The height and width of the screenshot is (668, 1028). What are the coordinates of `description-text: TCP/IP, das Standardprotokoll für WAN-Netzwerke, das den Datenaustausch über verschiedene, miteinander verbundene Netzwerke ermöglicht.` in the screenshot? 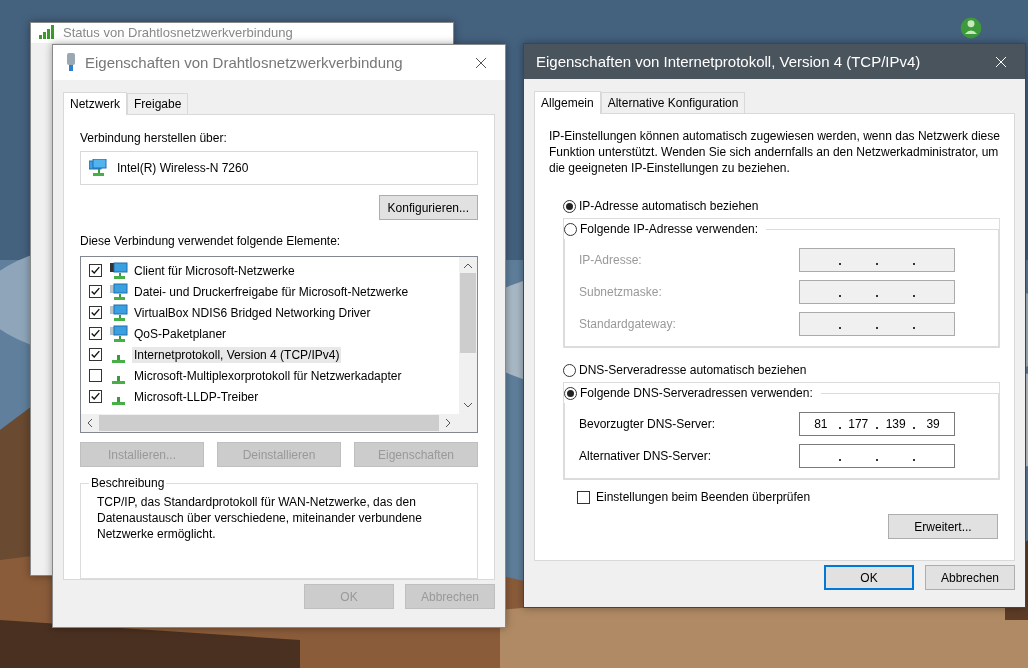 It's located at (260, 518).